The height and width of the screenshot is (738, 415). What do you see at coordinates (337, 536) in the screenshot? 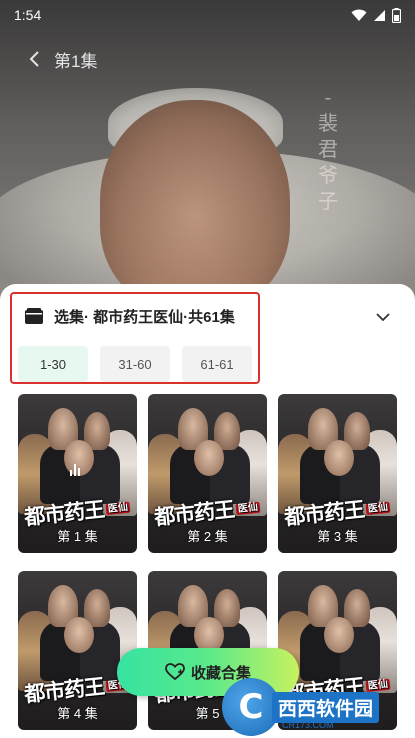
I see `episode-label: 第 3 集` at bounding box center [337, 536].